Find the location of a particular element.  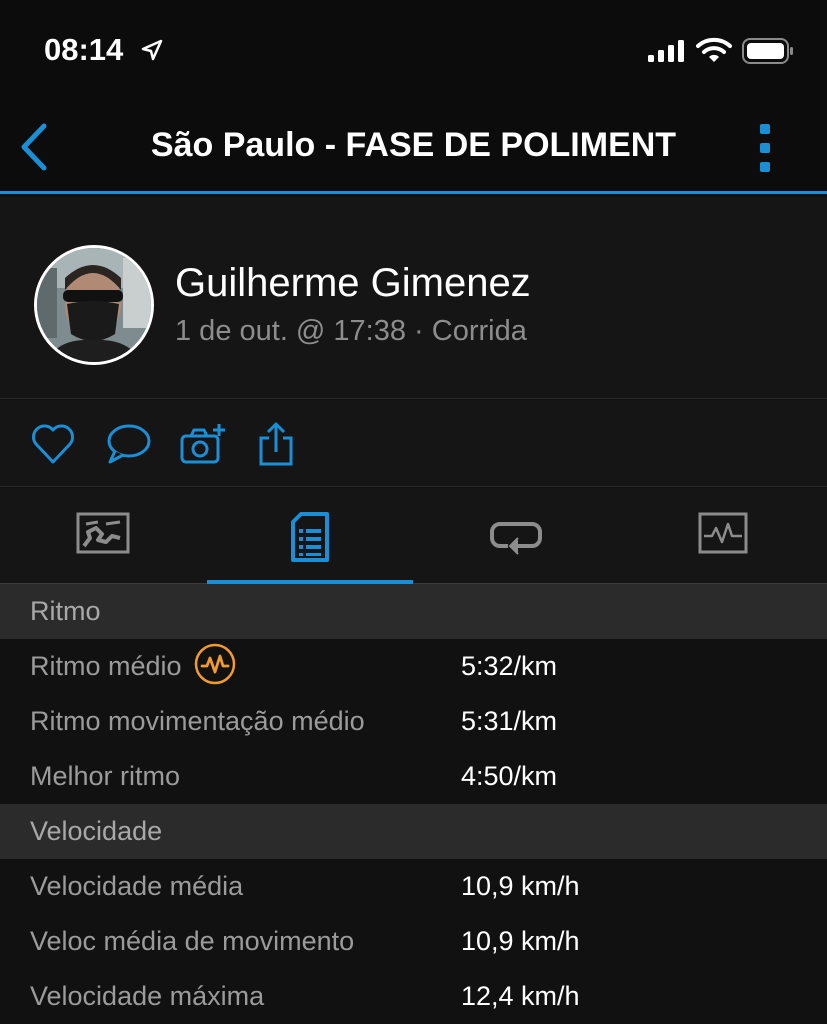

page-title: São Paulo - FASE DE POLIMENT is located at coordinates (413, 145).